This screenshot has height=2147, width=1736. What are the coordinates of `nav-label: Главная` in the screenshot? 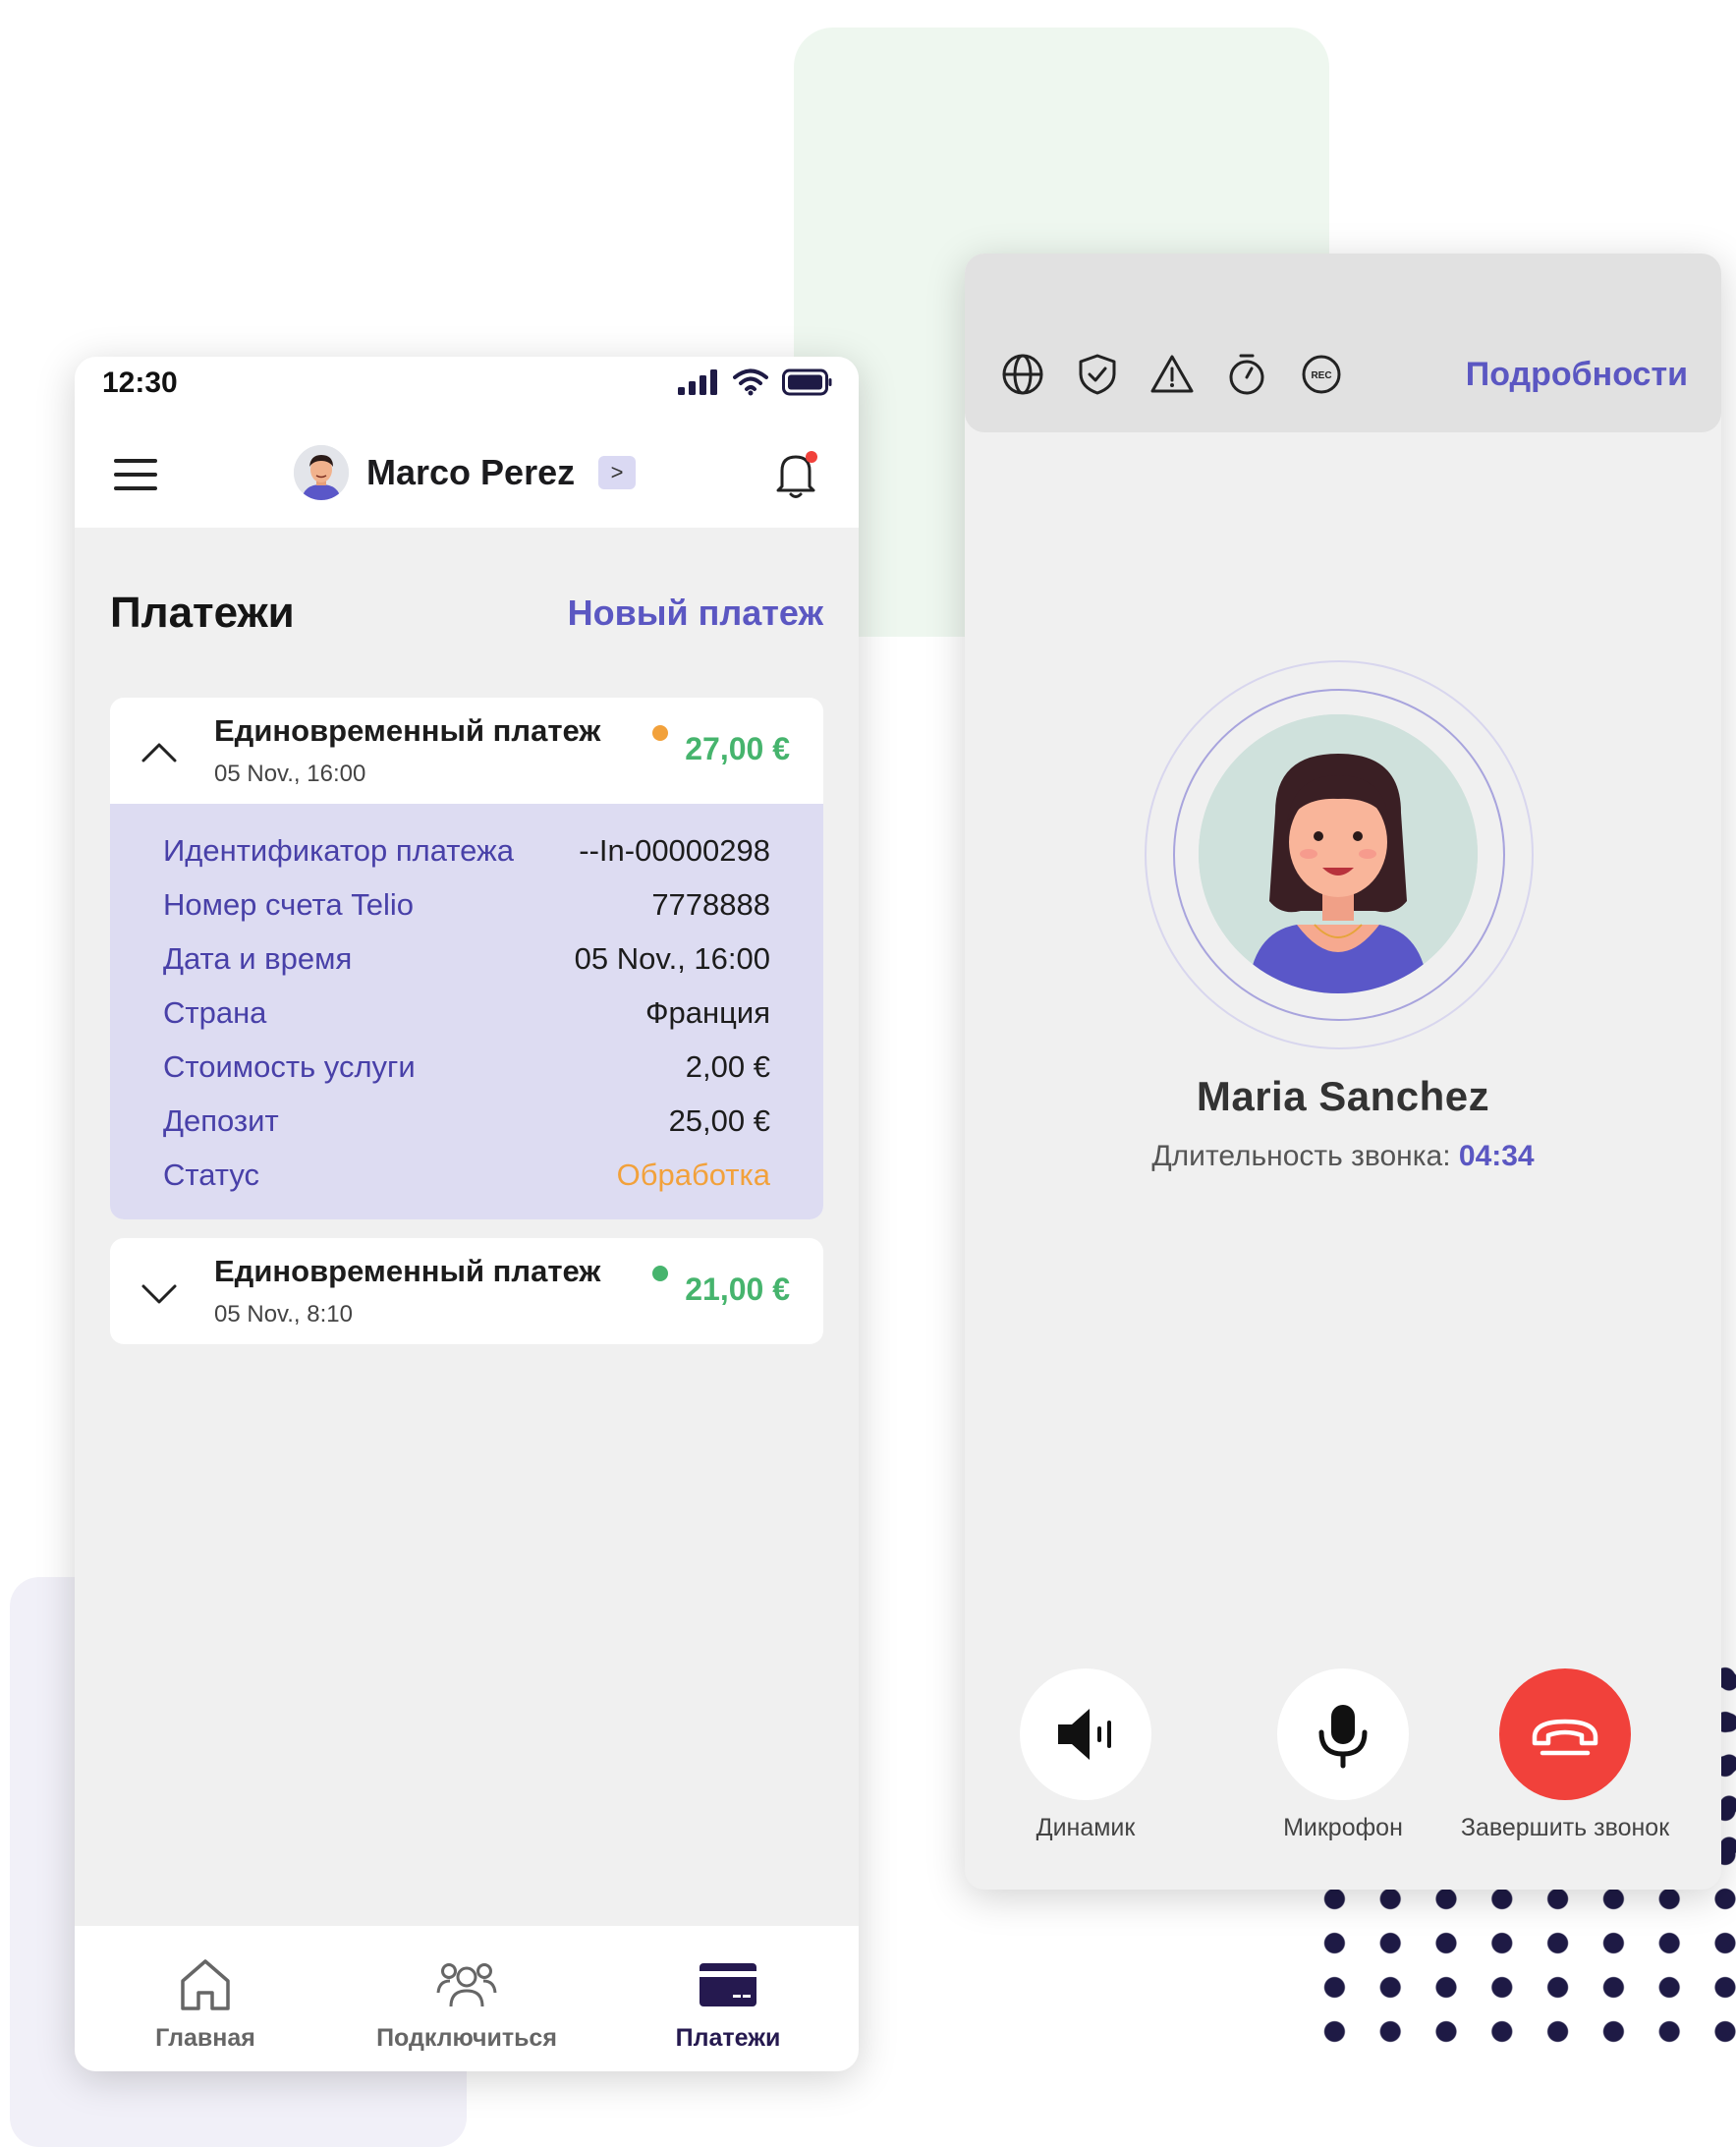 It's located at (205, 2038).